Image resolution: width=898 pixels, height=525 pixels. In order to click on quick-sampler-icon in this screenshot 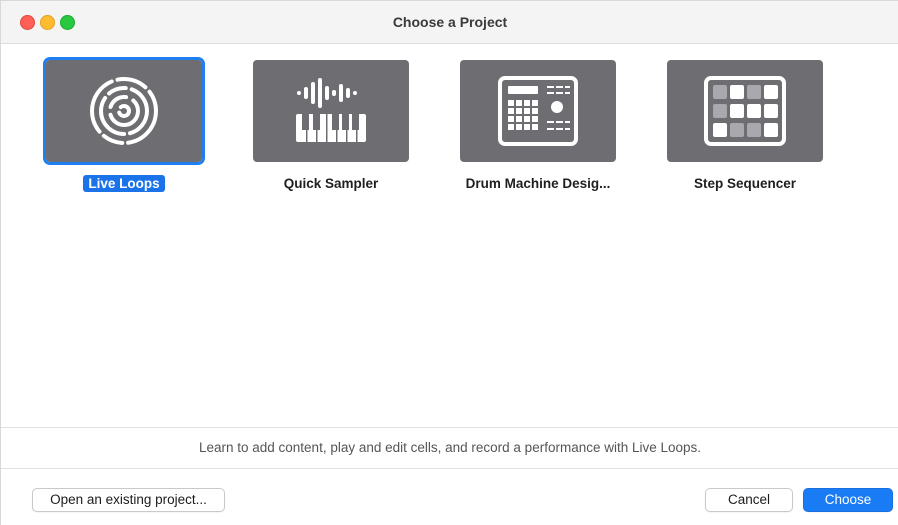, I will do `click(331, 110)`.